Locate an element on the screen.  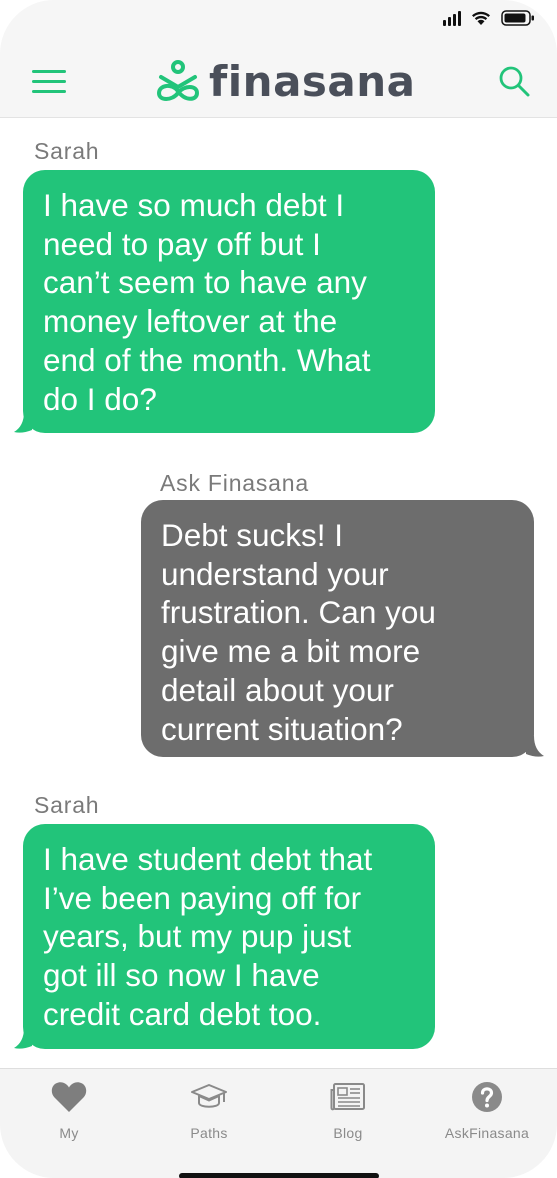
tab-my: My is located at coordinates (69, 1111).